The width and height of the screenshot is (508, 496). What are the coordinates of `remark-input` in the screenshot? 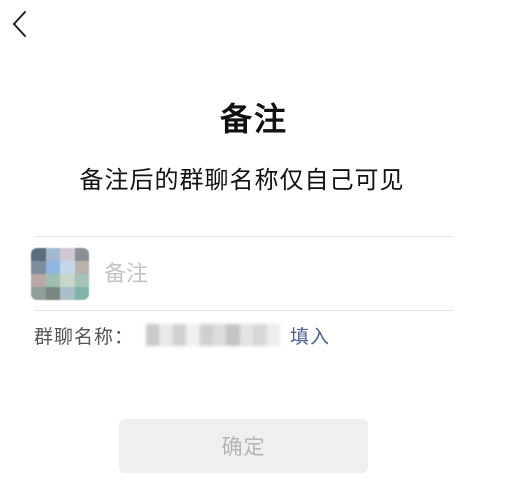 It's located at (274, 274).